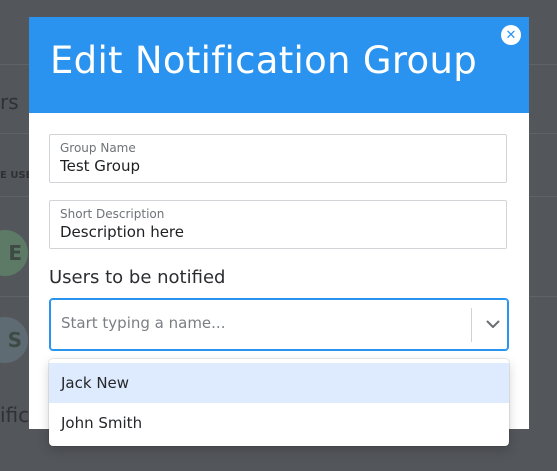  What do you see at coordinates (279, 423) in the screenshot?
I see `user-option-john-smith: John Smith` at bounding box center [279, 423].